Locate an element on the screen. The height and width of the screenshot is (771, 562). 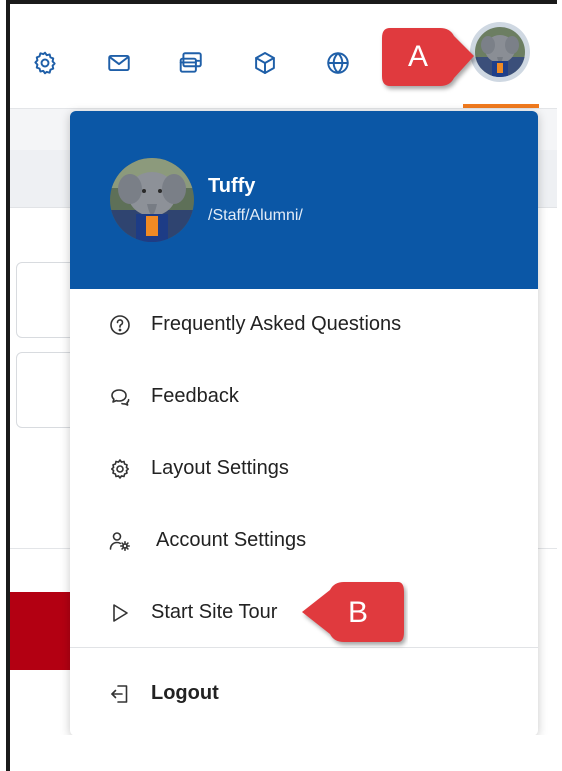
callout-marker-b: B is located at coordinates (353, 614).